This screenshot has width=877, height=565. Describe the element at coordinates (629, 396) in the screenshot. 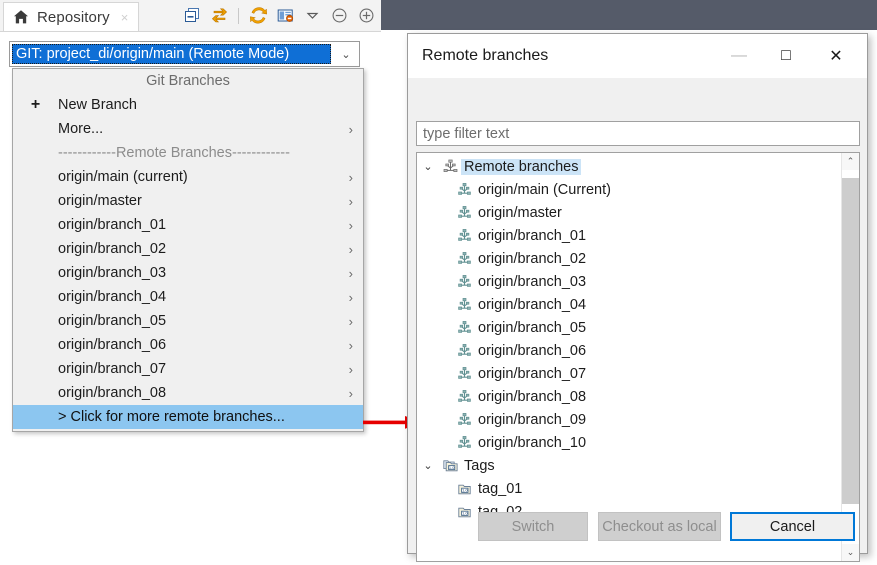

I see `tree-item: origin/branch_08` at that location.